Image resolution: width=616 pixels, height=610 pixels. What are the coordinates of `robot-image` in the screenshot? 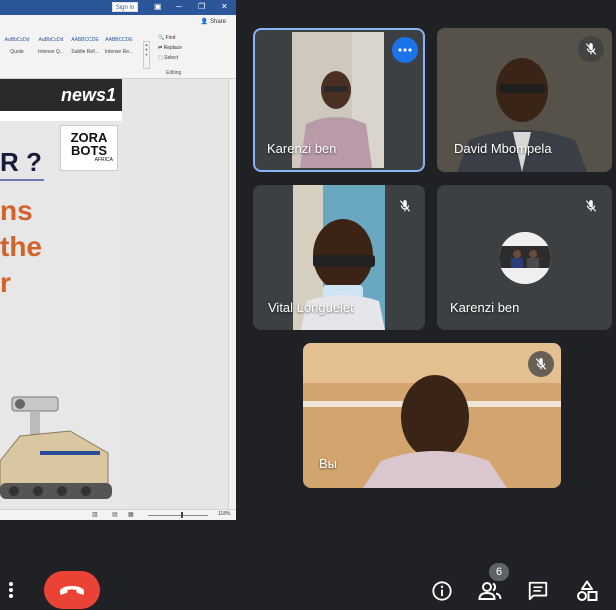 It's located at (56, 447).